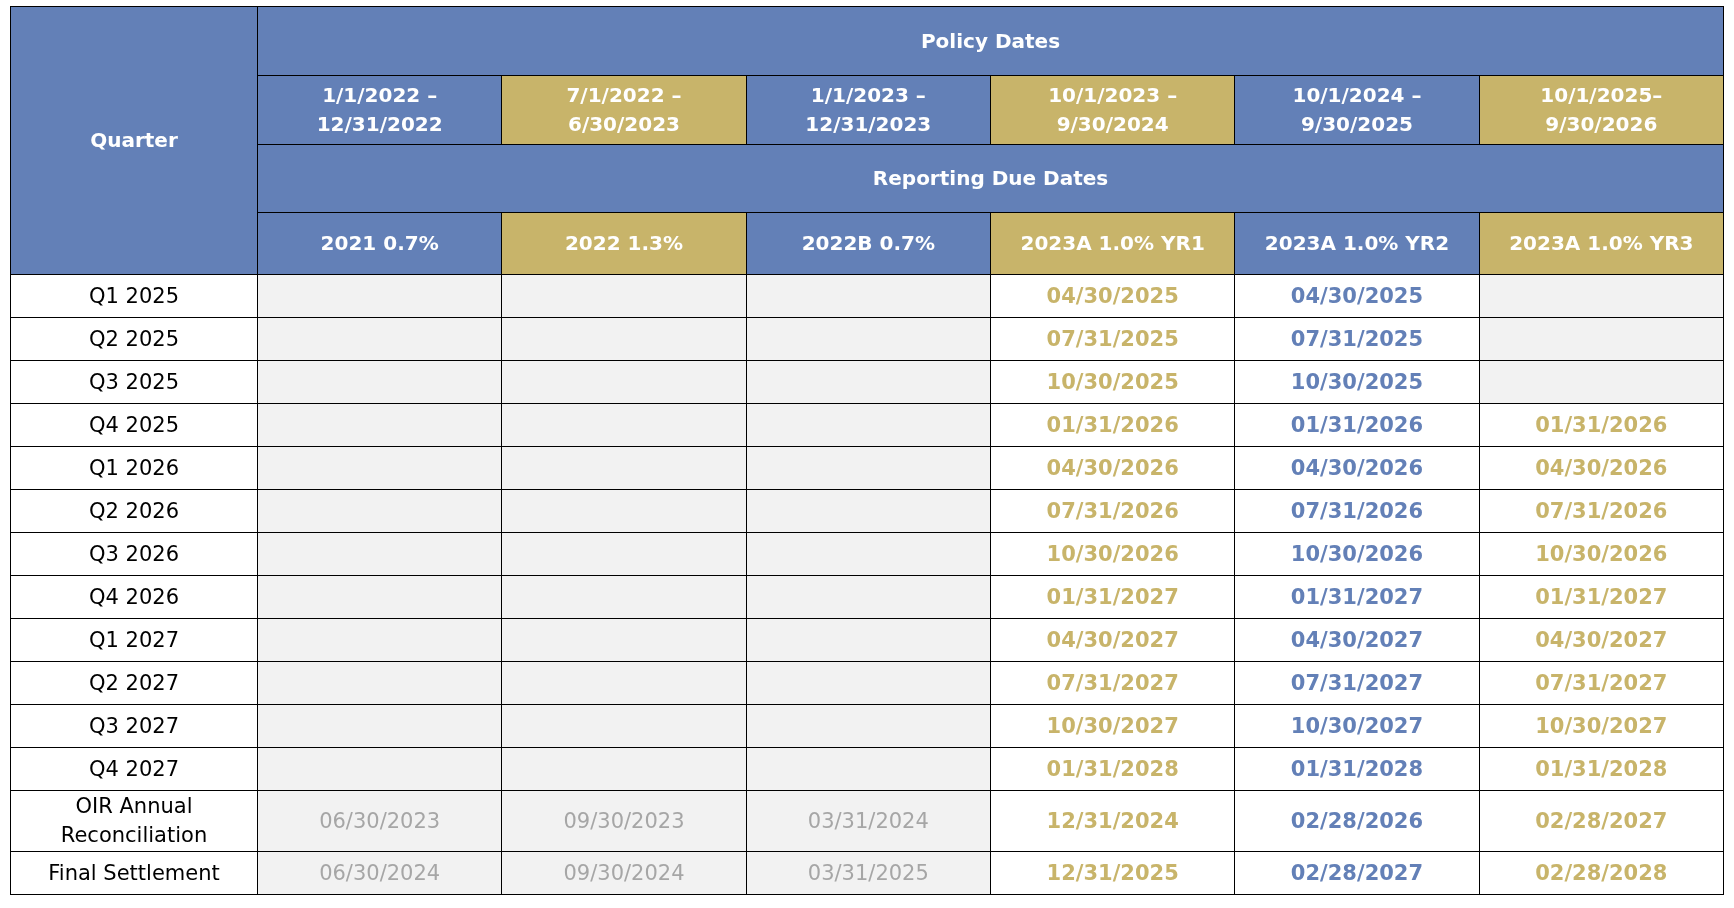 The width and height of the screenshot is (1734, 908). What do you see at coordinates (134, 339) in the screenshot?
I see `row-label: Q2 2025` at bounding box center [134, 339].